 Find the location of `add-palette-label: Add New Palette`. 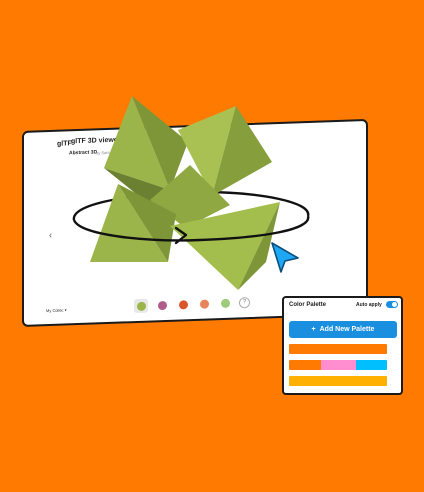

add-palette-label: Add New Palette is located at coordinates (347, 329).